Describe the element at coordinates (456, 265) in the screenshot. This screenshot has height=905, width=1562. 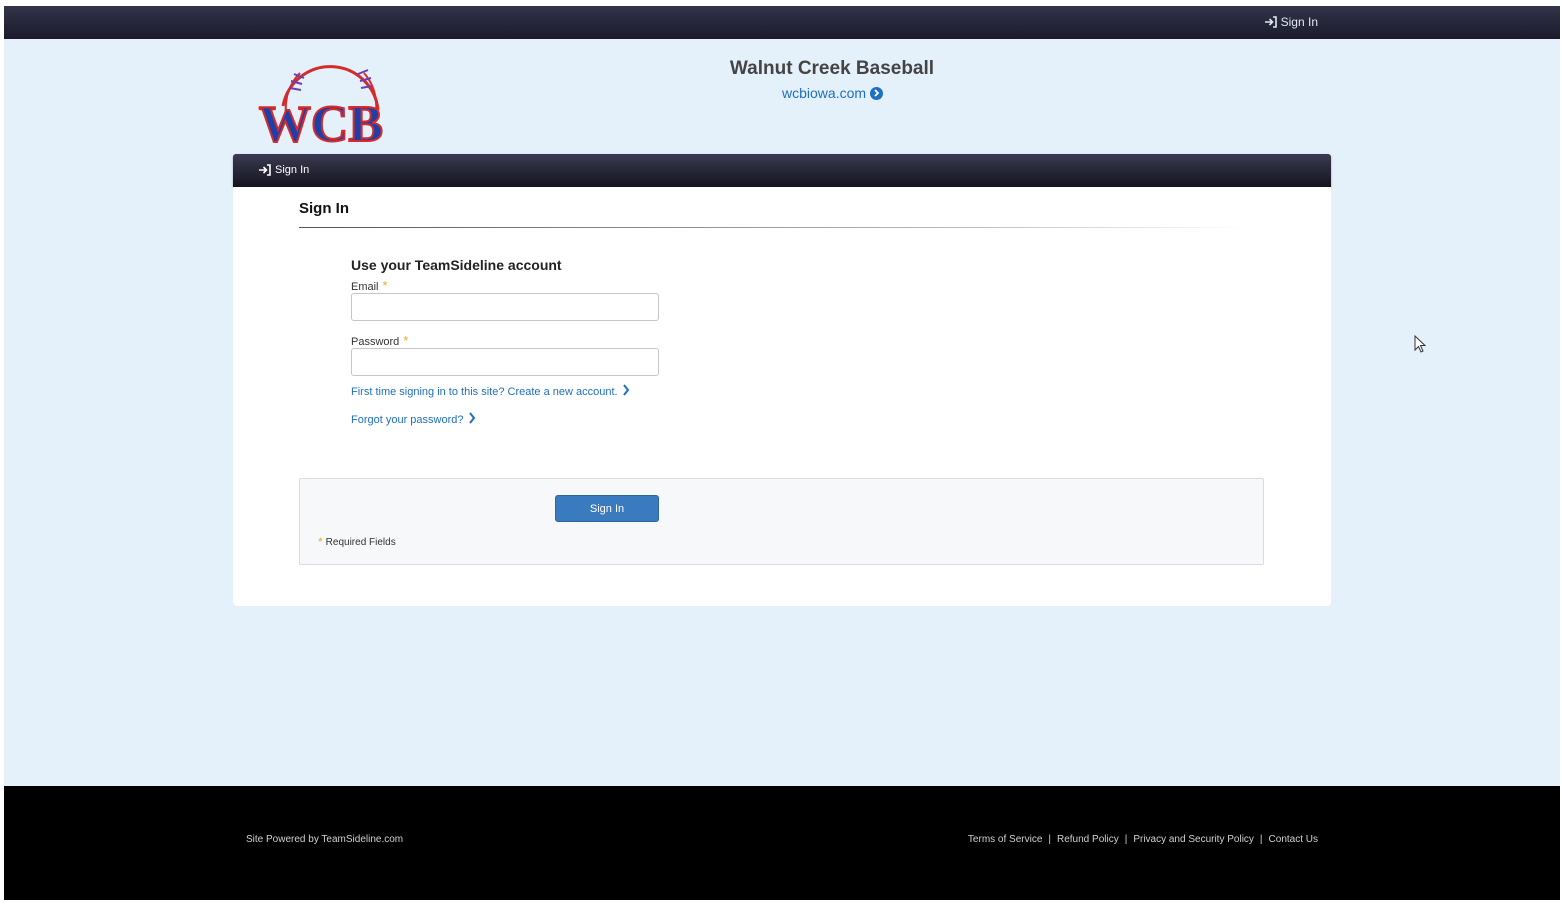
I see `form-heading: Use your TeamSideline account` at that location.